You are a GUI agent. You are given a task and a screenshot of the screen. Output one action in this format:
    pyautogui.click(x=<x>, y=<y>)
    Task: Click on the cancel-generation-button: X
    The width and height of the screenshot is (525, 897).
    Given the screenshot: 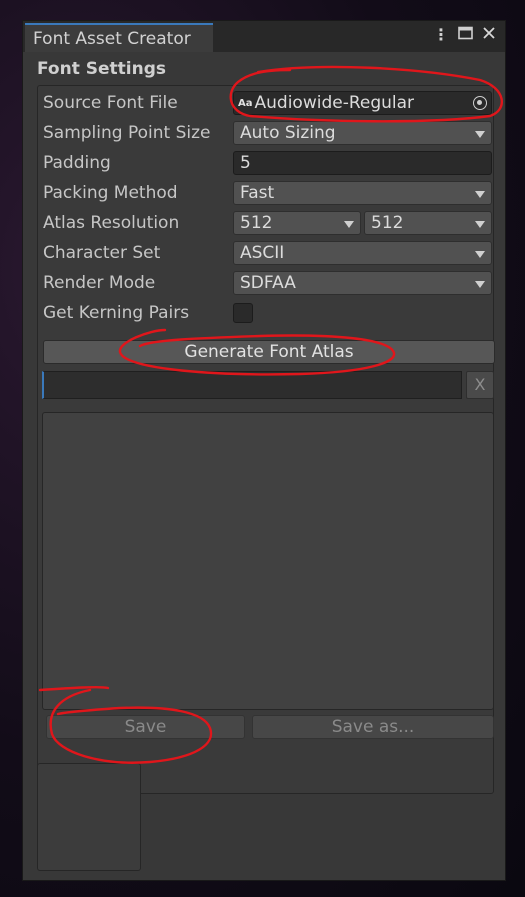 What is the action you would take?
    pyautogui.click(x=480, y=385)
    